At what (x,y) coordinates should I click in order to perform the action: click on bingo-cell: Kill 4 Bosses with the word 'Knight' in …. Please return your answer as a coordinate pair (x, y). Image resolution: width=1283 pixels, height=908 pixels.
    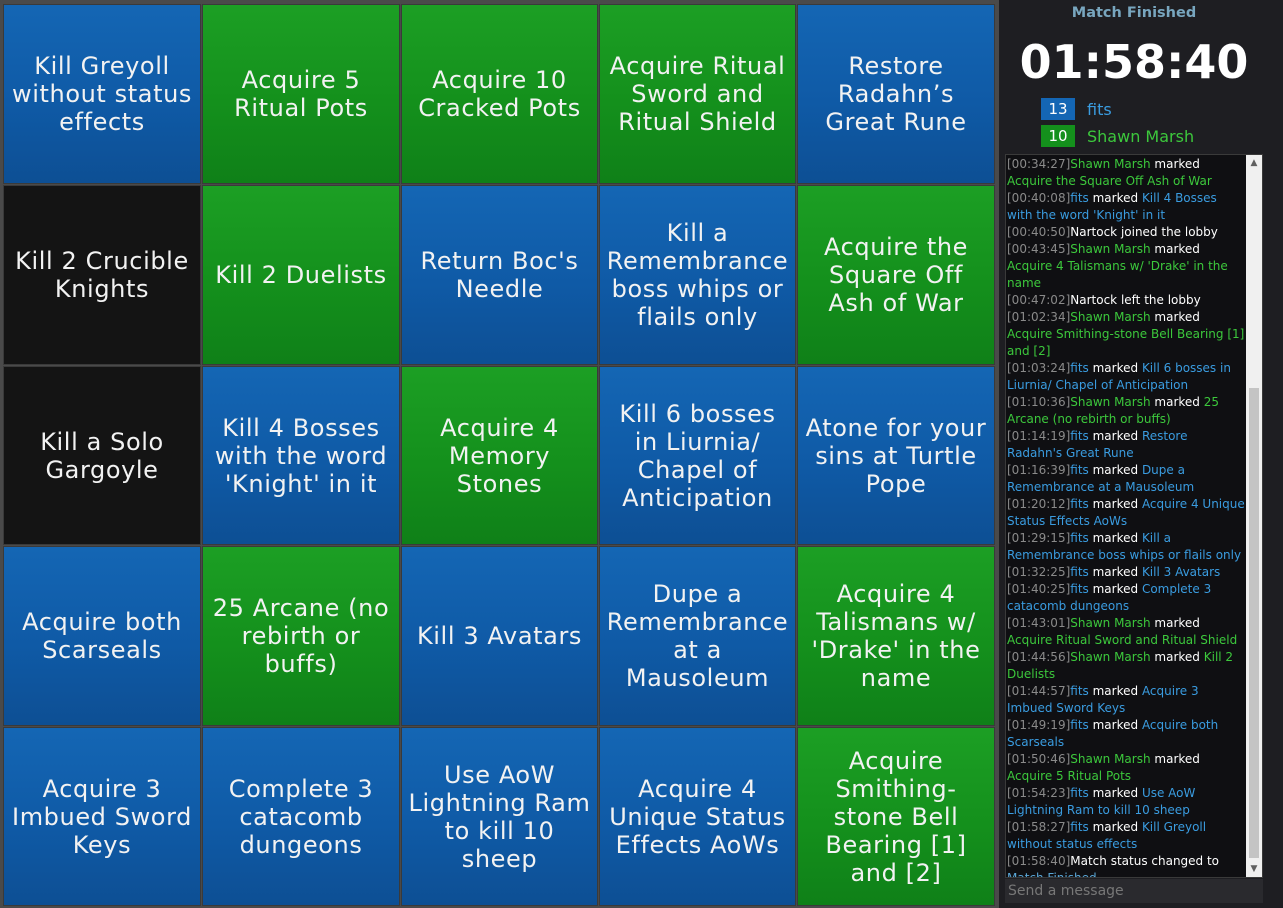
    Looking at the image, I should click on (301, 455).